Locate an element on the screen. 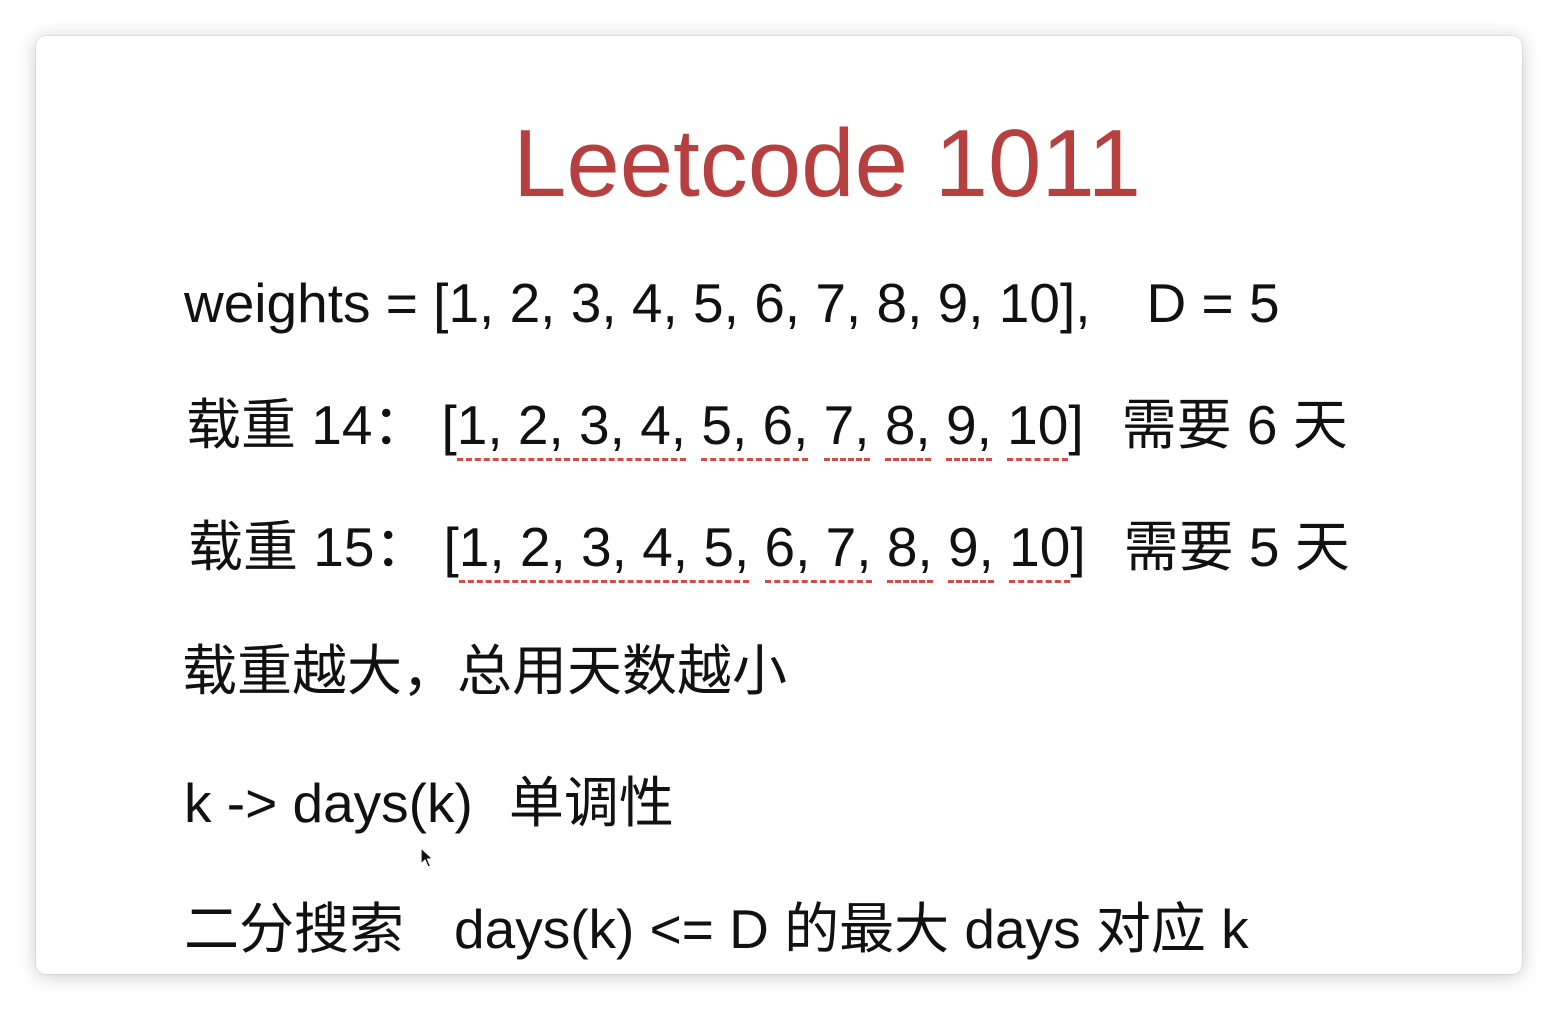  group-6: 10 is located at coordinates (1038, 427).